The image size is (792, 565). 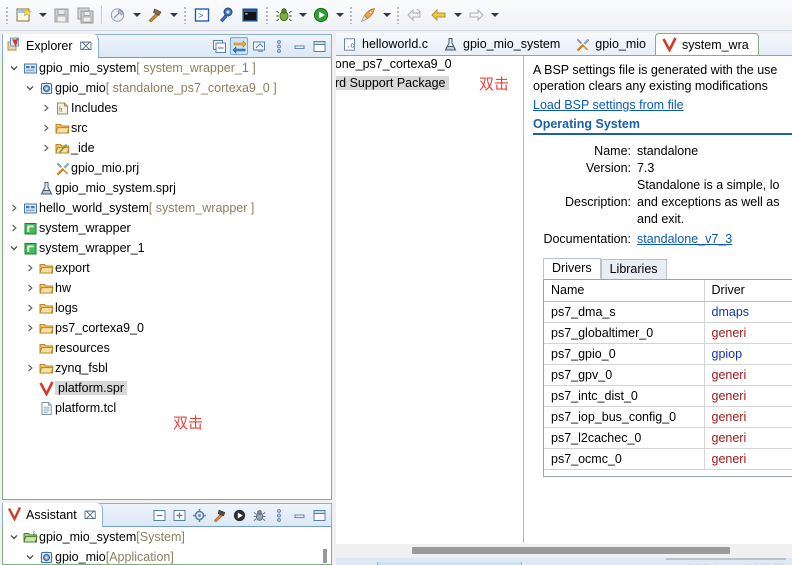 What do you see at coordinates (439, 15) in the screenshot?
I see `previous-annotation-icon` at bounding box center [439, 15].